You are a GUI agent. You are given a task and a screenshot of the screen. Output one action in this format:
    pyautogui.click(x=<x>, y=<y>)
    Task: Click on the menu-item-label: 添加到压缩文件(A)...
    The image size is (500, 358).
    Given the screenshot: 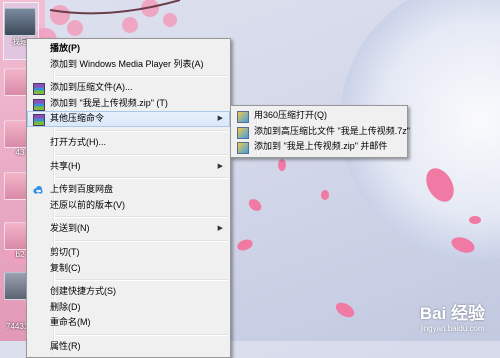 What is the action you would take?
    pyautogui.click(x=91, y=87)
    